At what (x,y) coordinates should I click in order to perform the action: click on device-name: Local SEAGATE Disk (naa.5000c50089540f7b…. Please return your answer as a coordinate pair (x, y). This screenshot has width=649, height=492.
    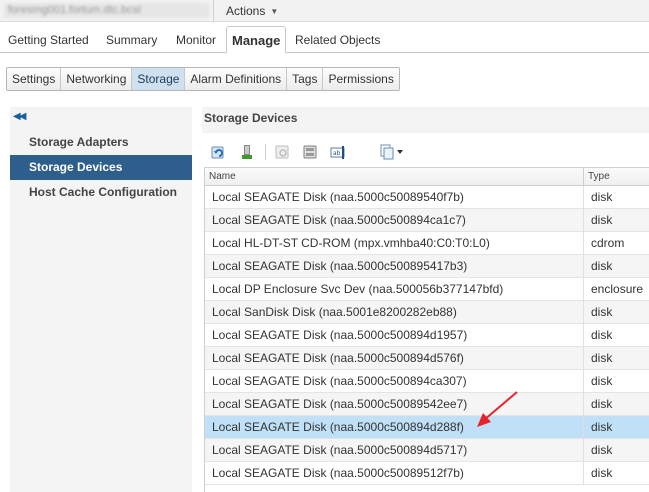
    Looking at the image, I should click on (338, 197).